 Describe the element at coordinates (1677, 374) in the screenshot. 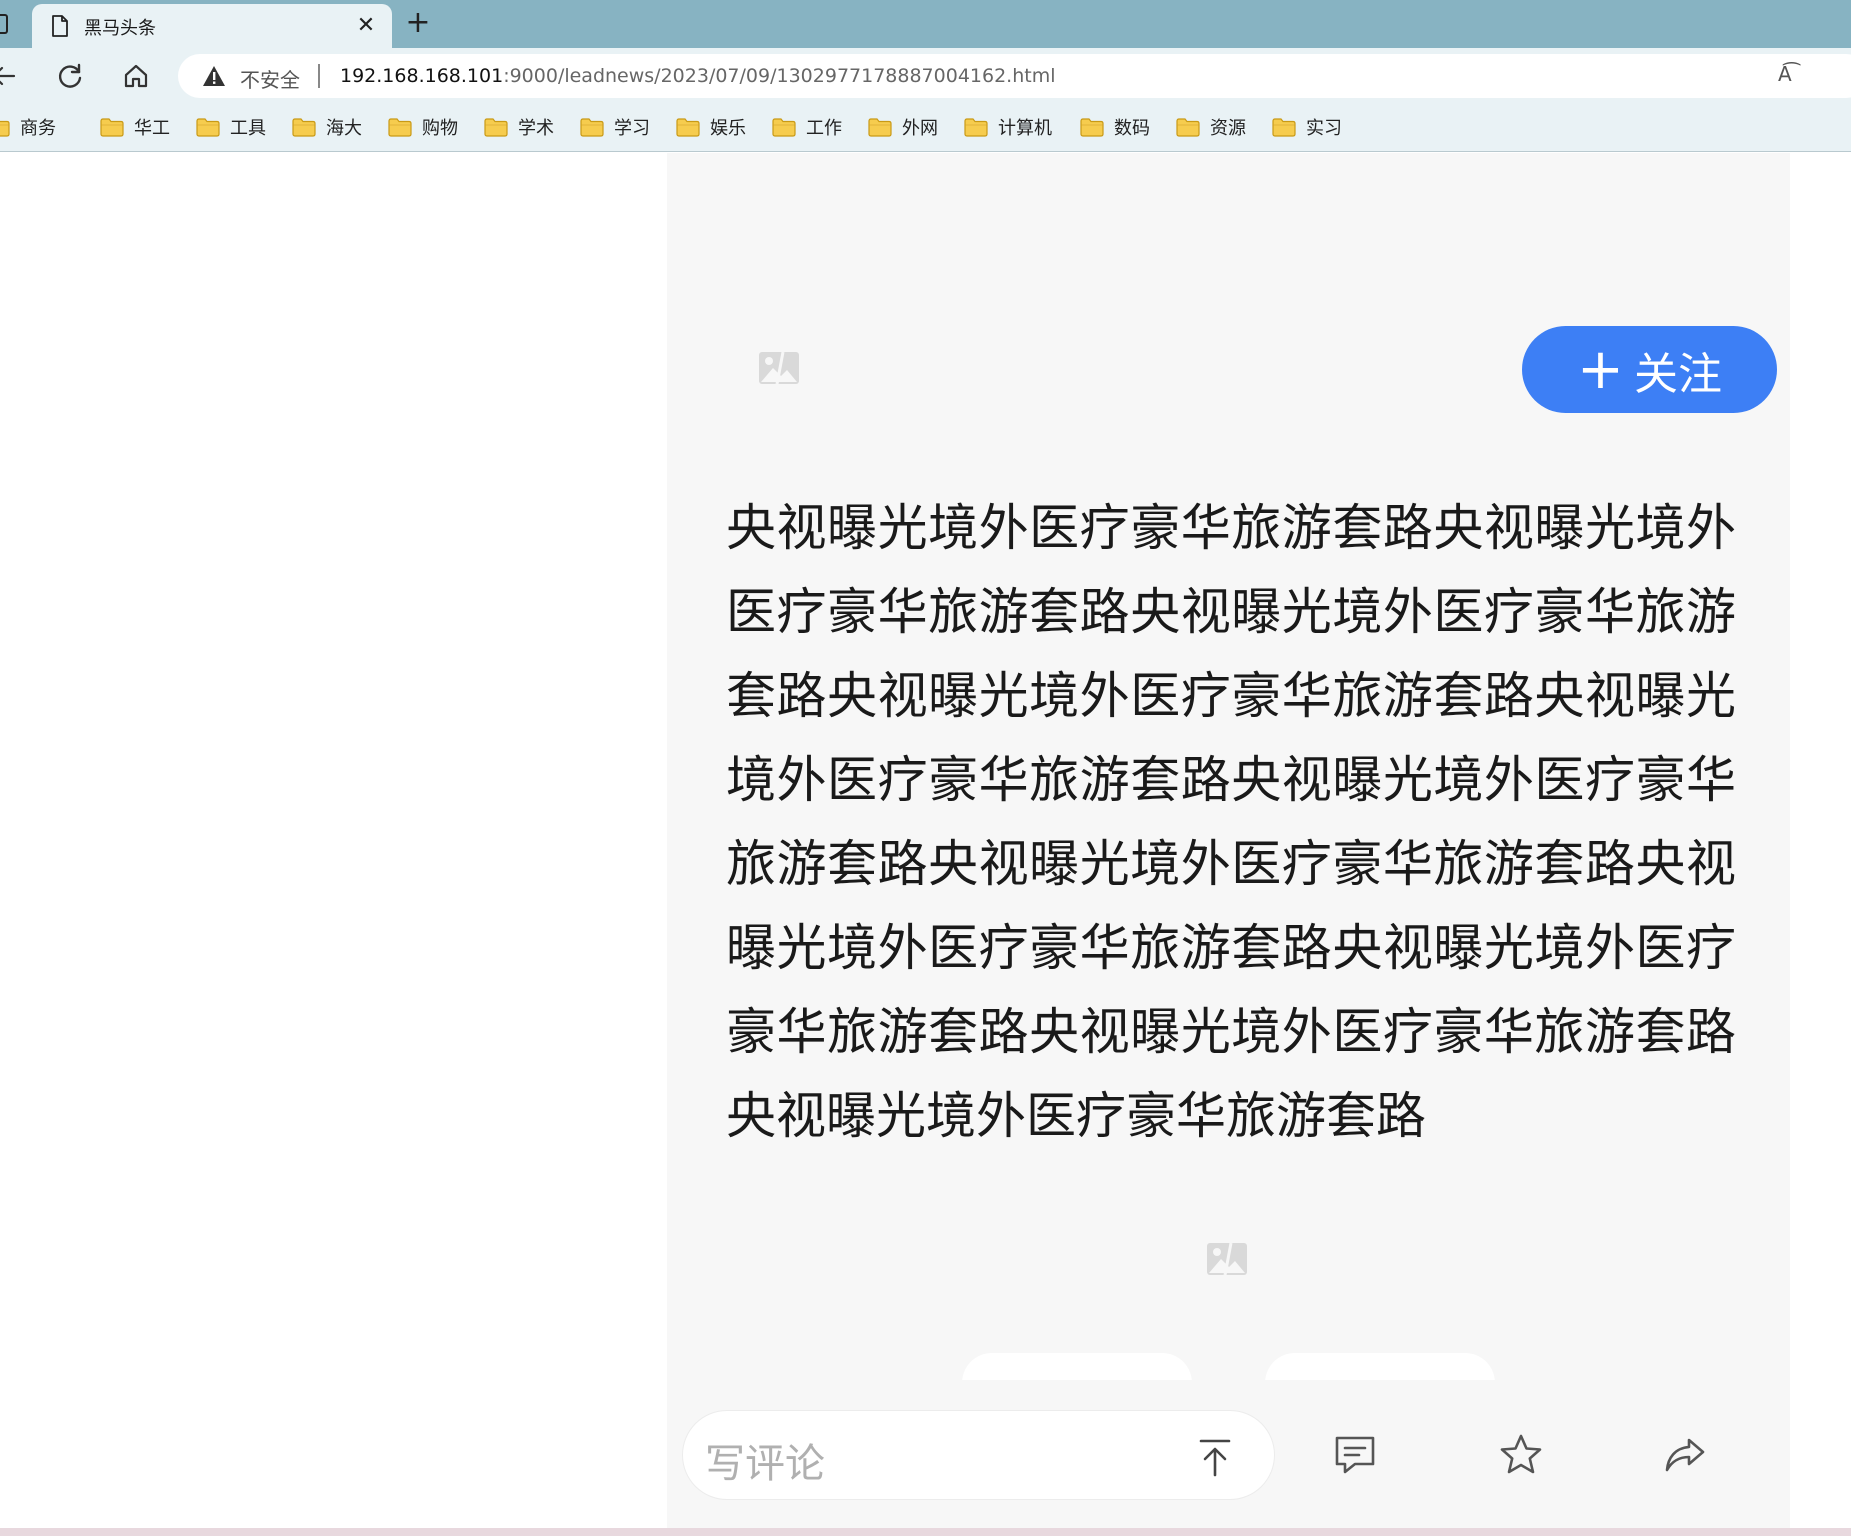

I see `follow-label: 关注` at that location.